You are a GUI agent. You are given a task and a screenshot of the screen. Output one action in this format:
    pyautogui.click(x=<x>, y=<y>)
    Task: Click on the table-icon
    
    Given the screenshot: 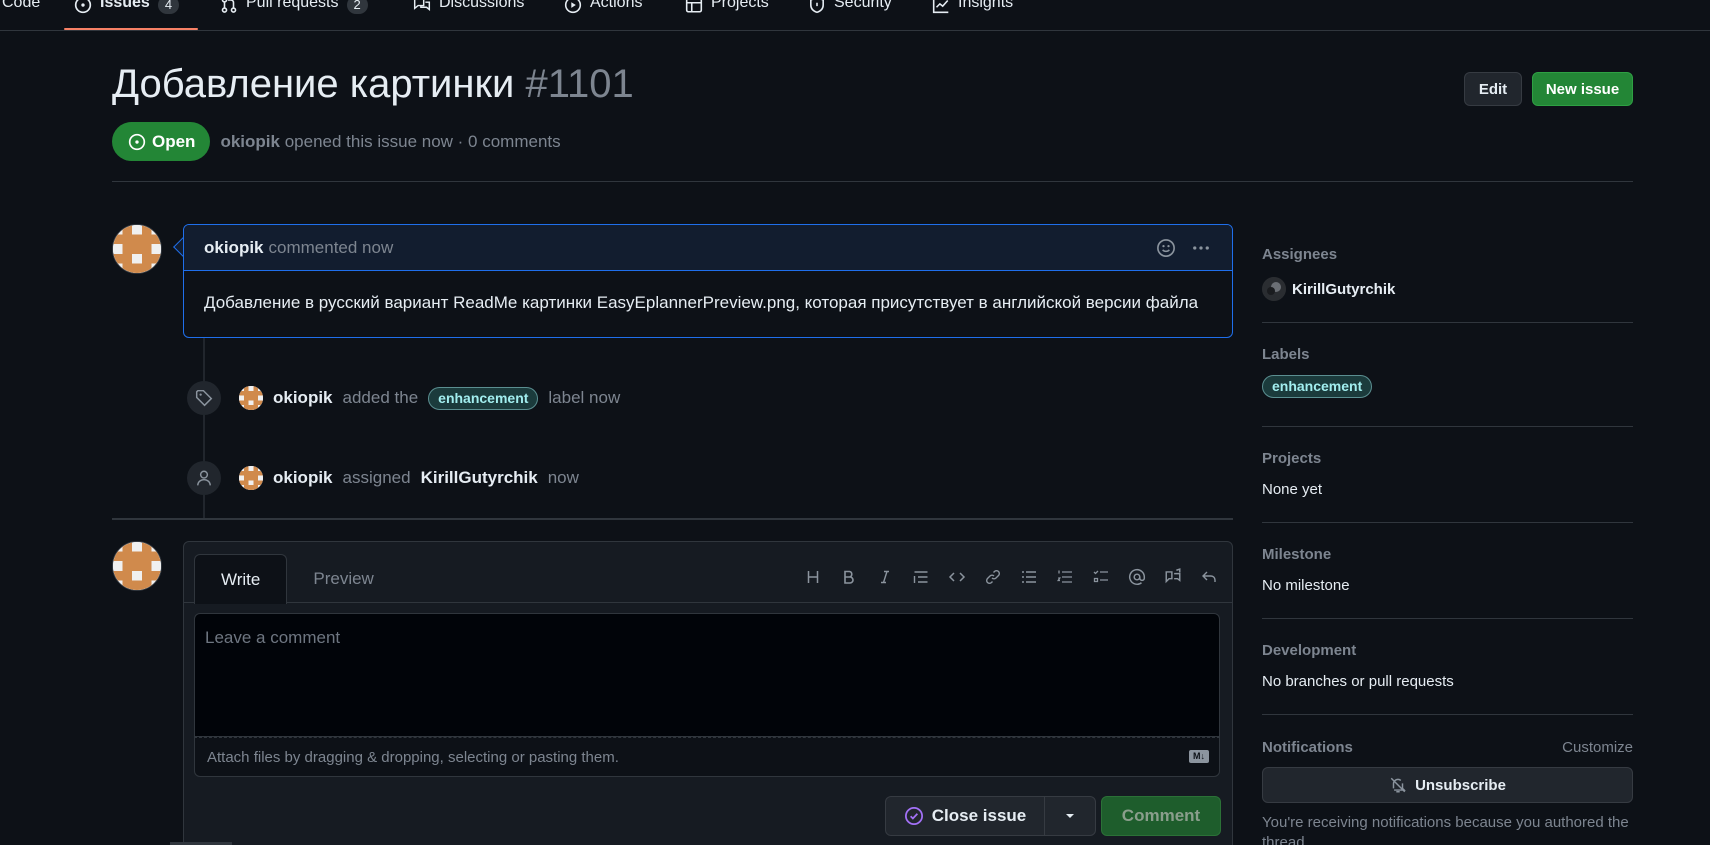 What is the action you would take?
    pyautogui.click(x=694, y=6)
    